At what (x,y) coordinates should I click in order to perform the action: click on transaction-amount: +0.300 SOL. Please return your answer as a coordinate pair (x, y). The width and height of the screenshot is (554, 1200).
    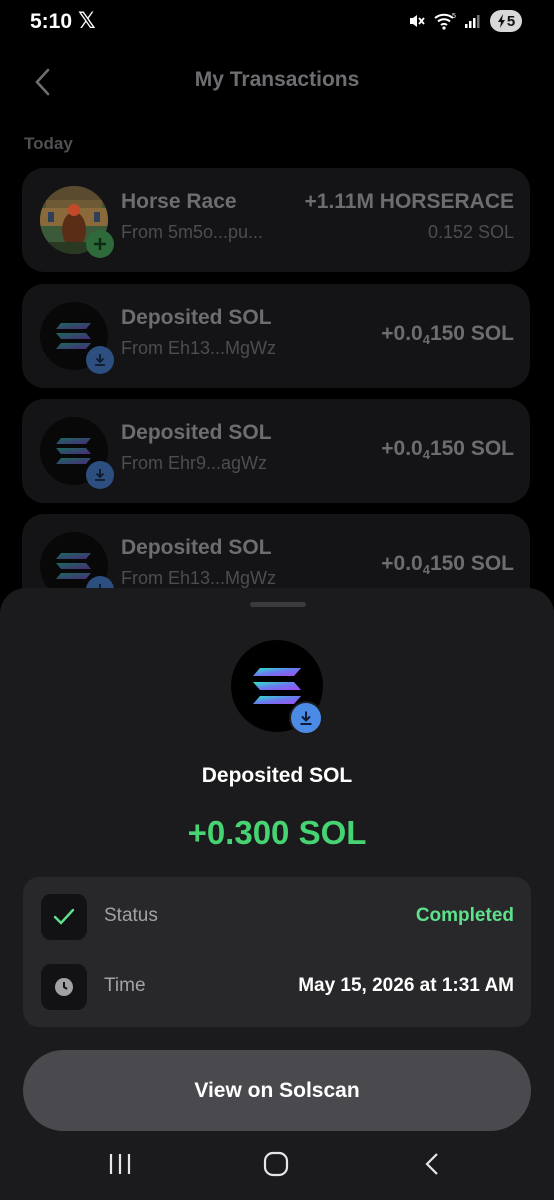
    Looking at the image, I should click on (277, 832).